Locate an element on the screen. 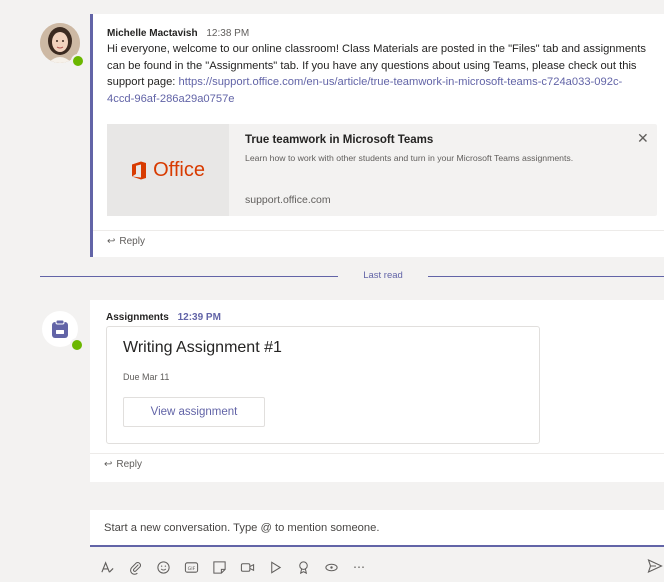  compose-input is located at coordinates (374, 528).